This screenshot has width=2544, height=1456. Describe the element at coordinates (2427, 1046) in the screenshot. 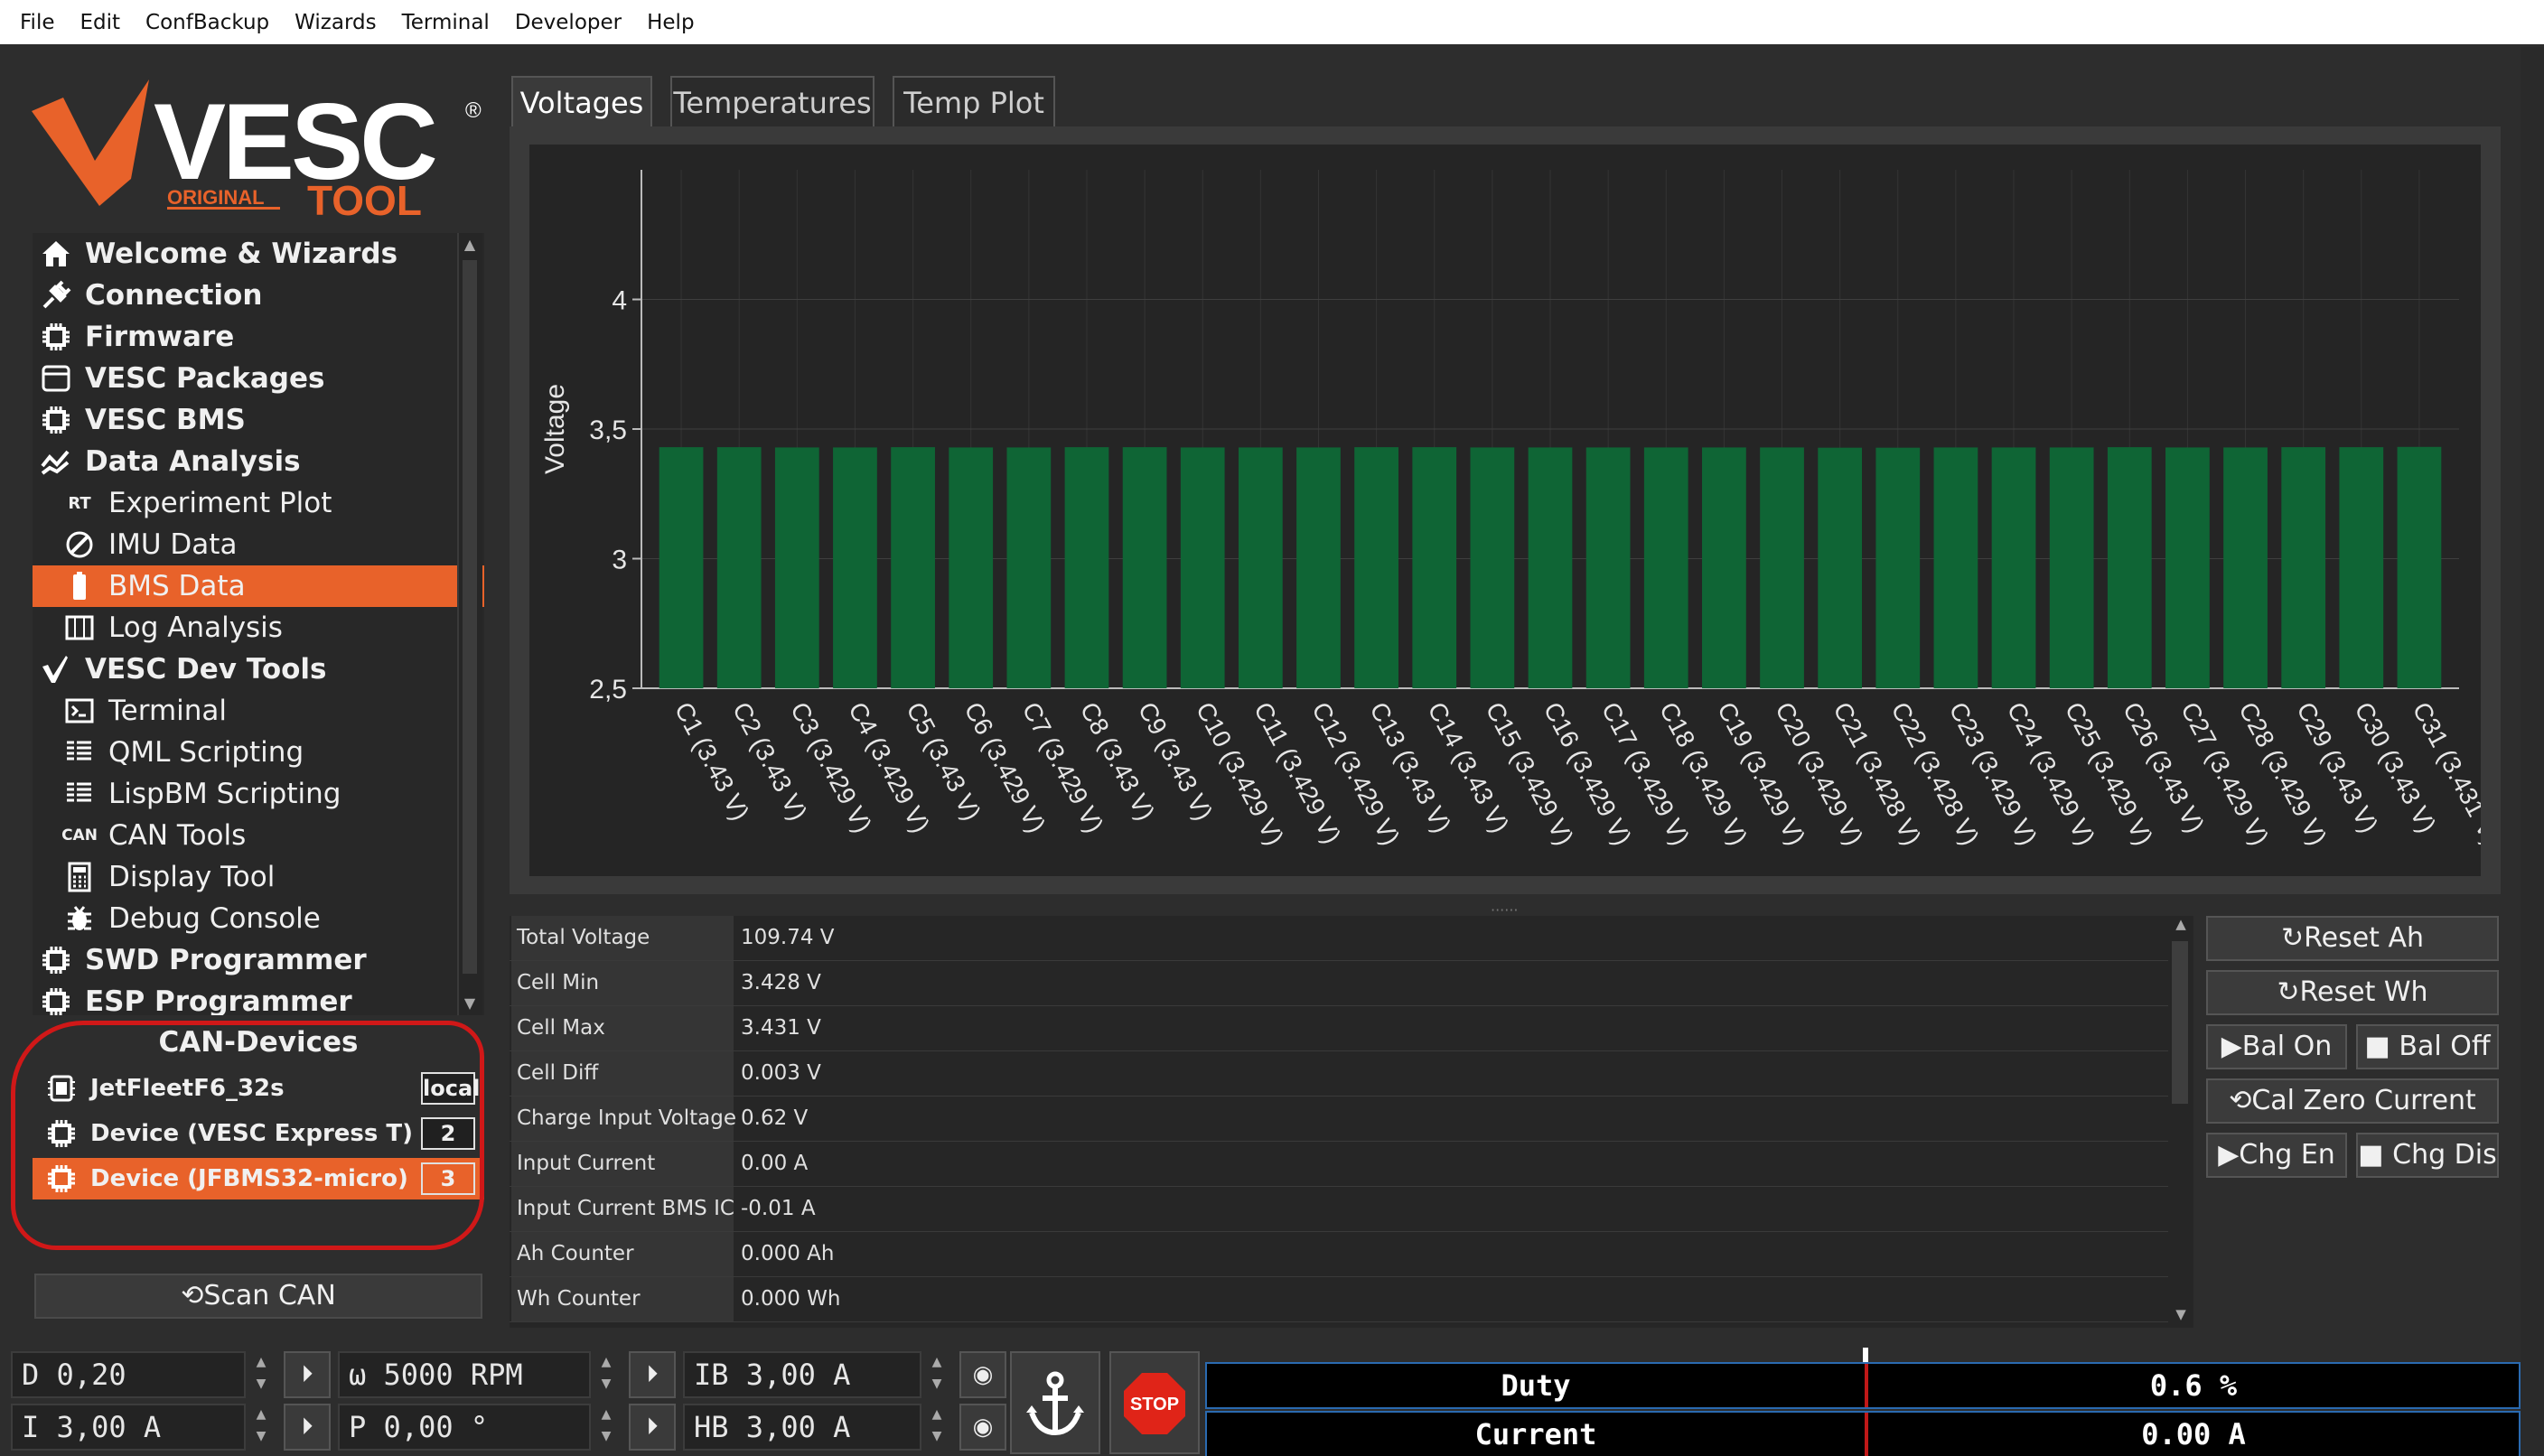

I see `bal-off-button: ■ Bal Off` at that location.